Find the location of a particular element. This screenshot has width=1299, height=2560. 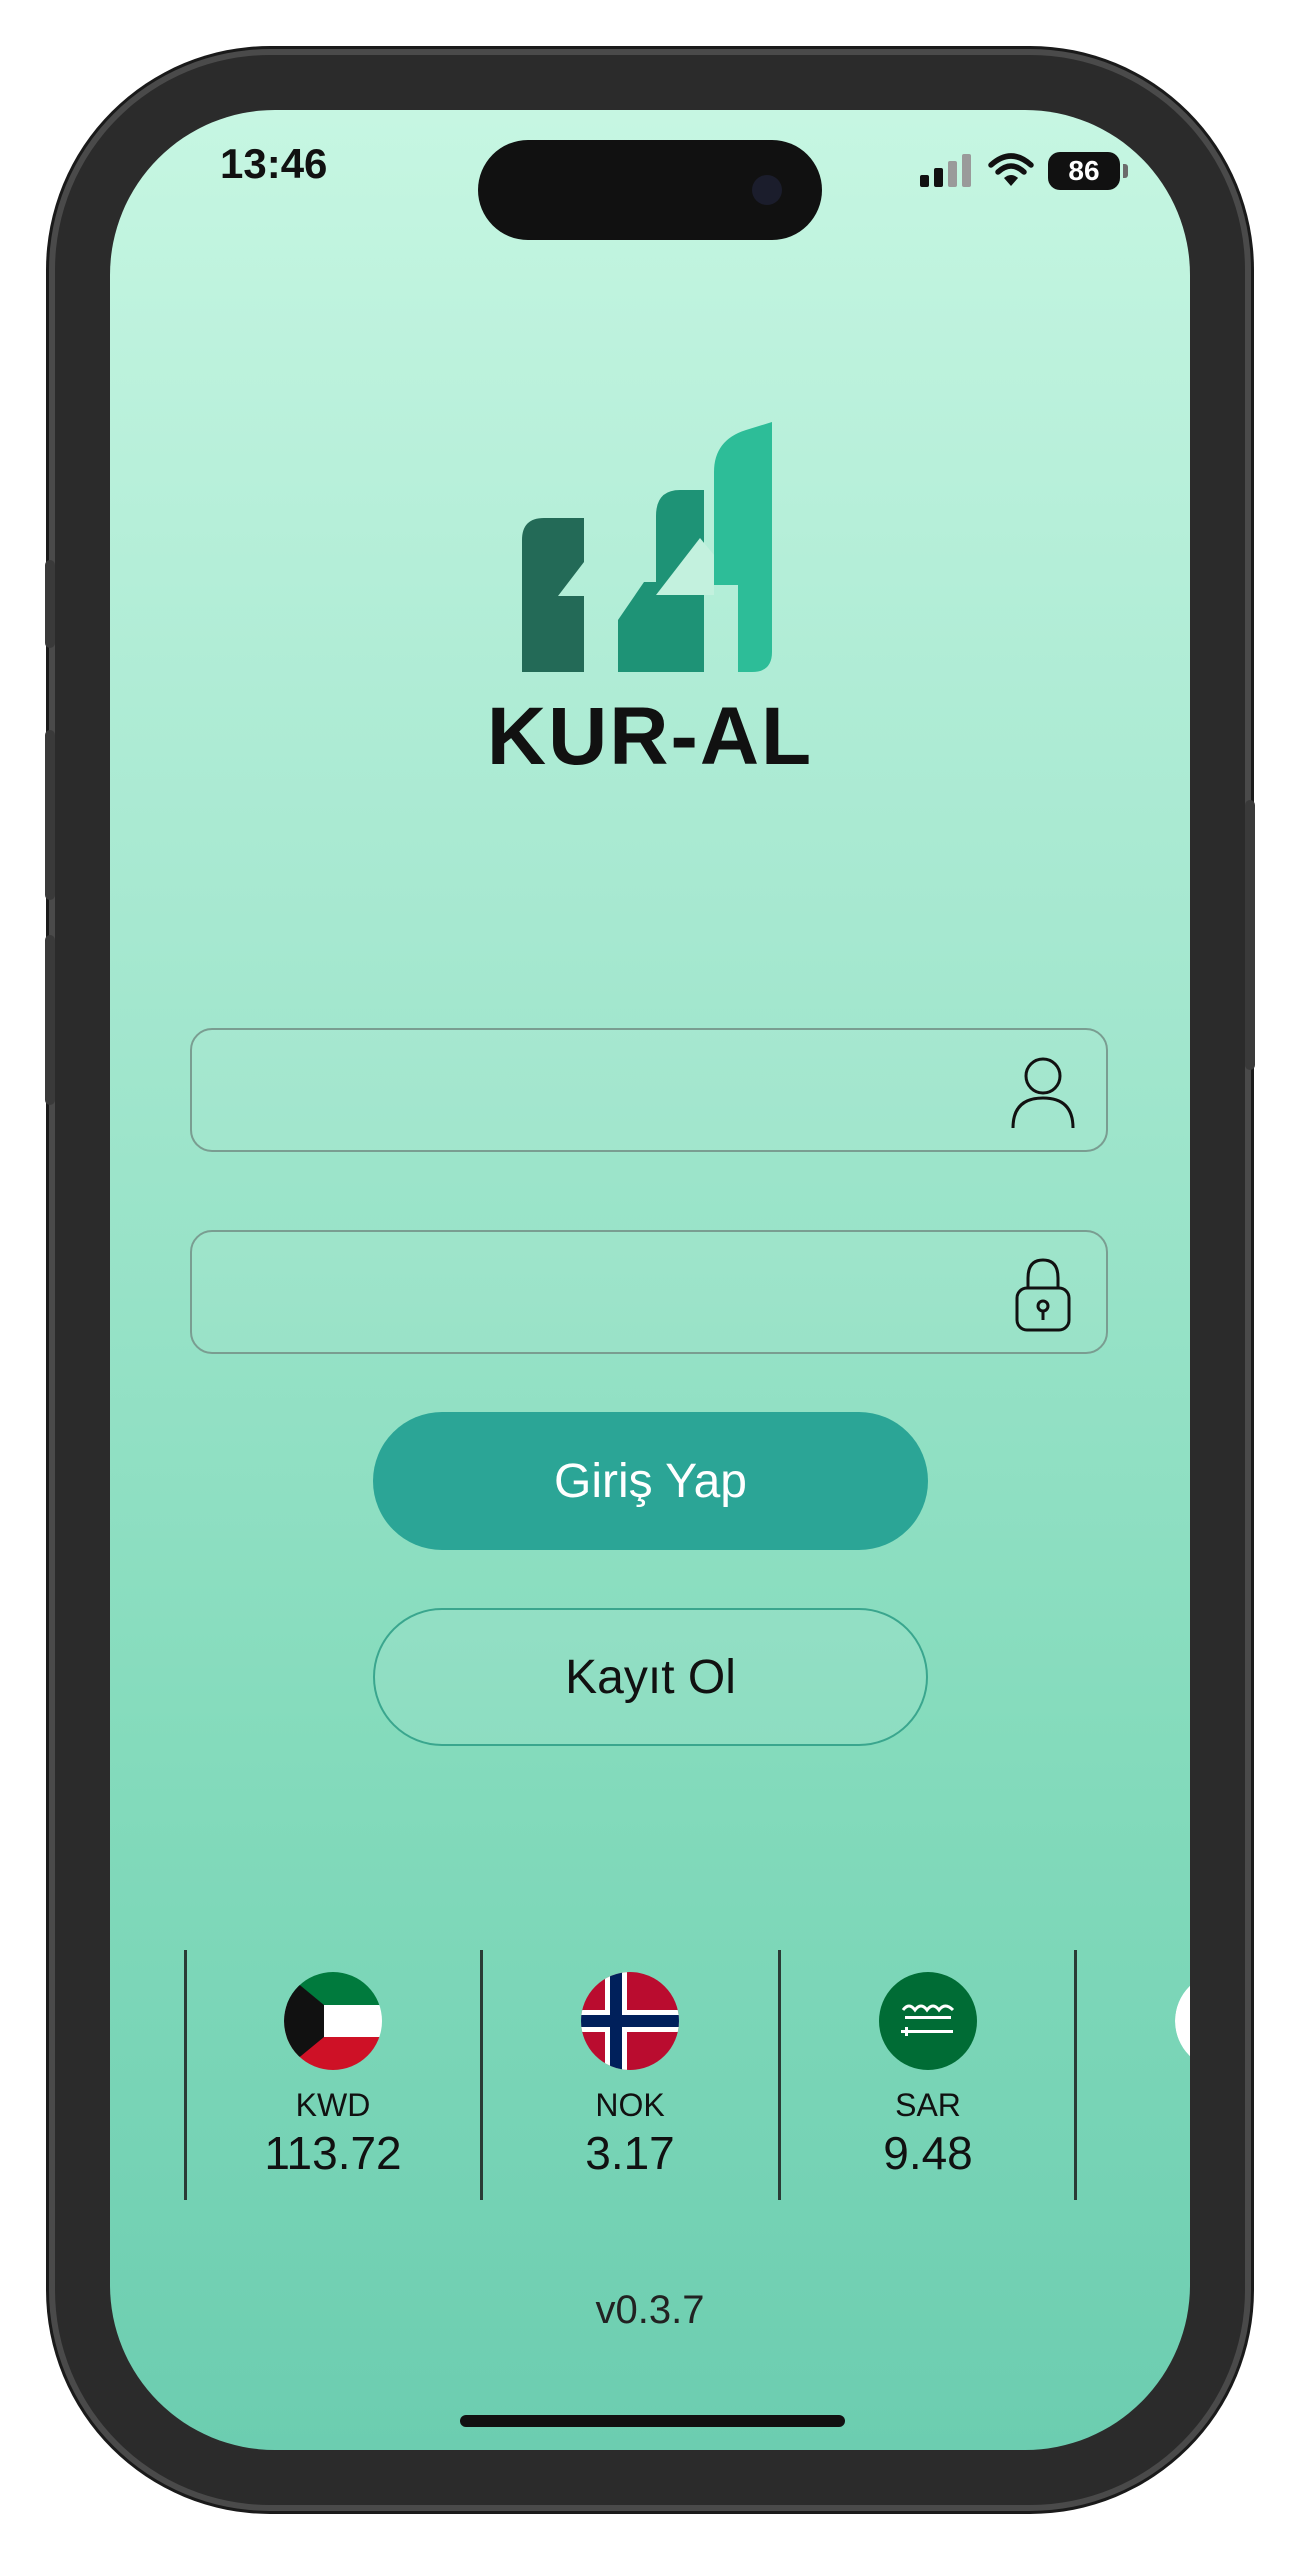

ticker-item-nok: NOK 3.17 is located at coordinates (630, 2076).